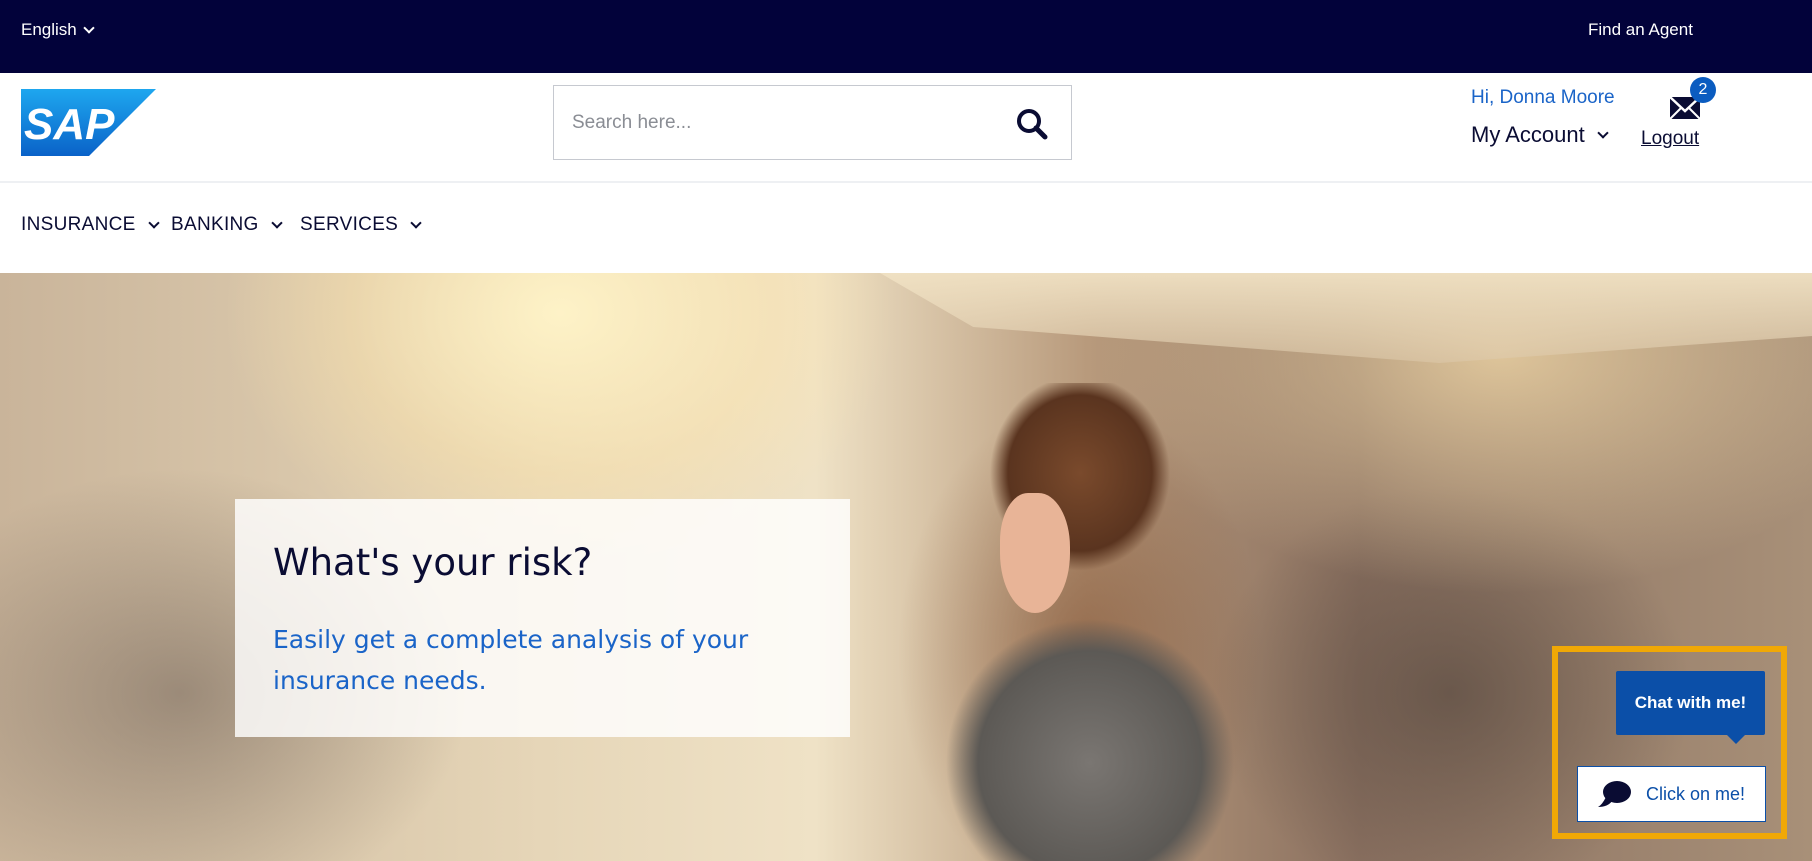  I want to click on hero-face-image, so click(1035, 553).